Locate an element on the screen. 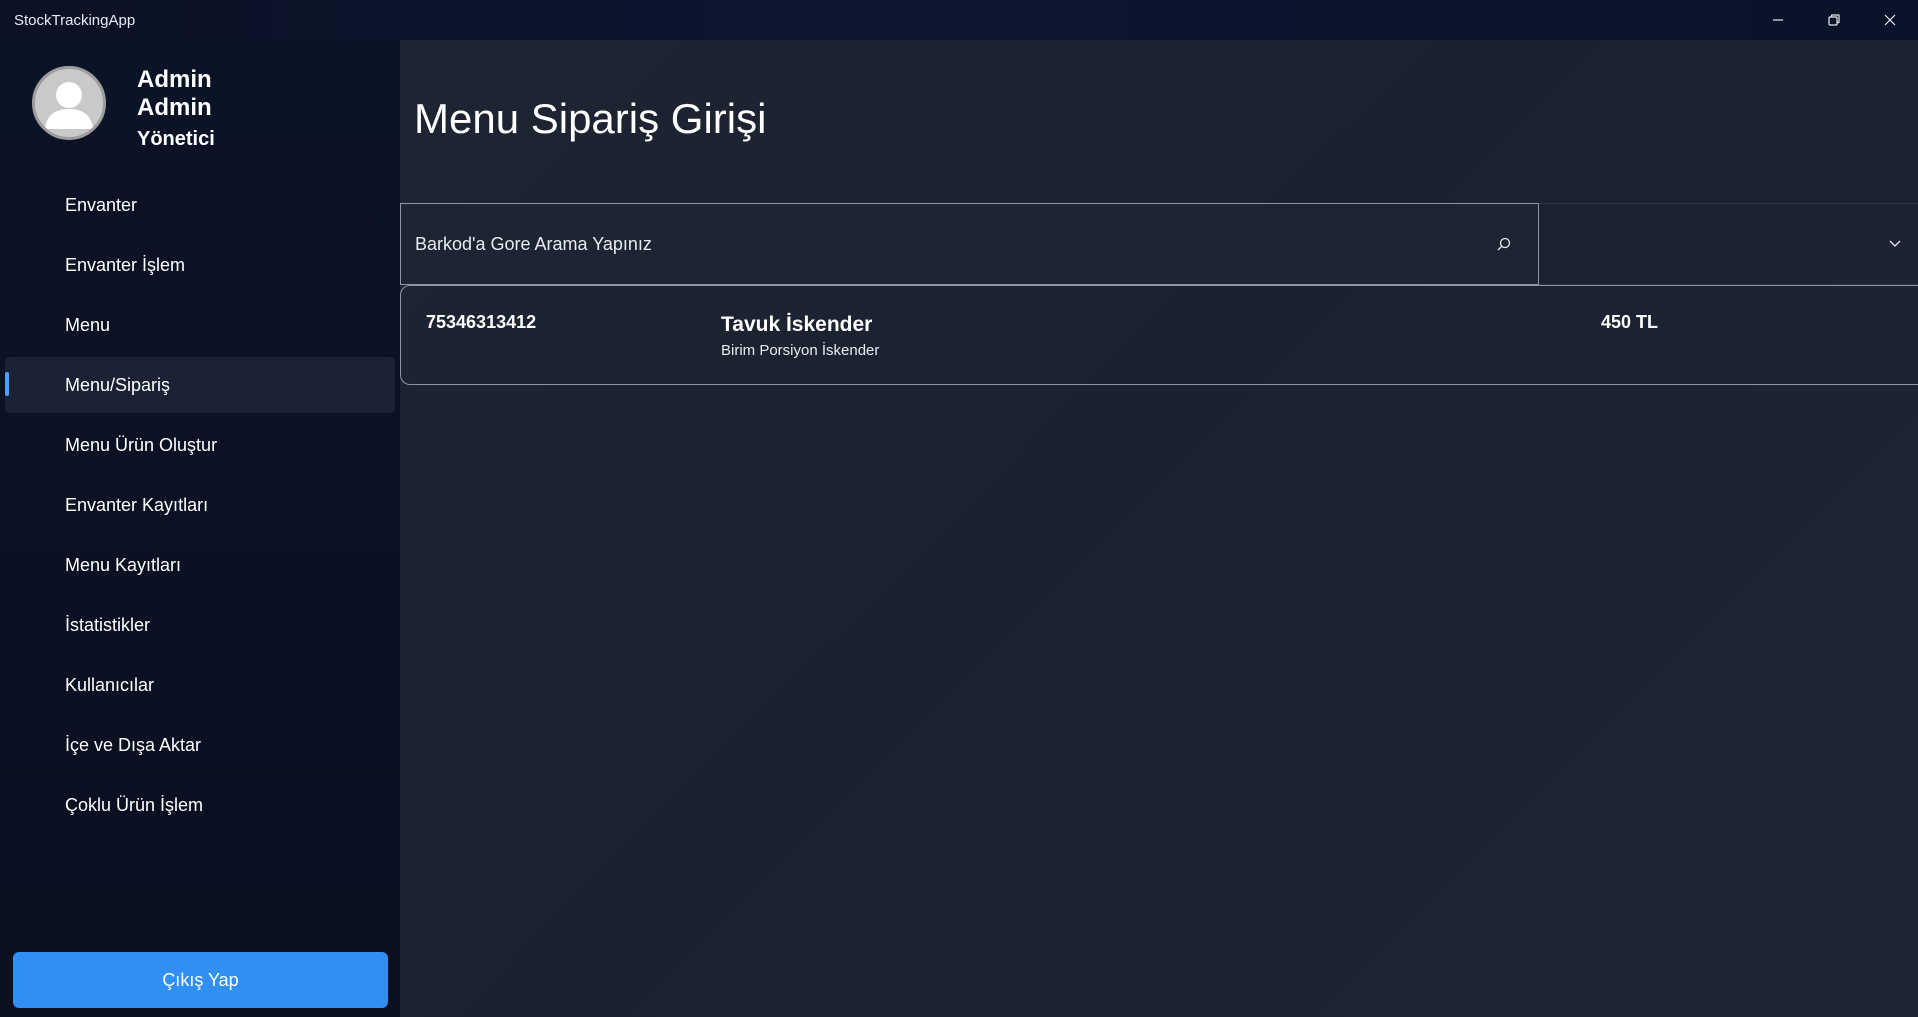  search-box is located at coordinates (969, 244).